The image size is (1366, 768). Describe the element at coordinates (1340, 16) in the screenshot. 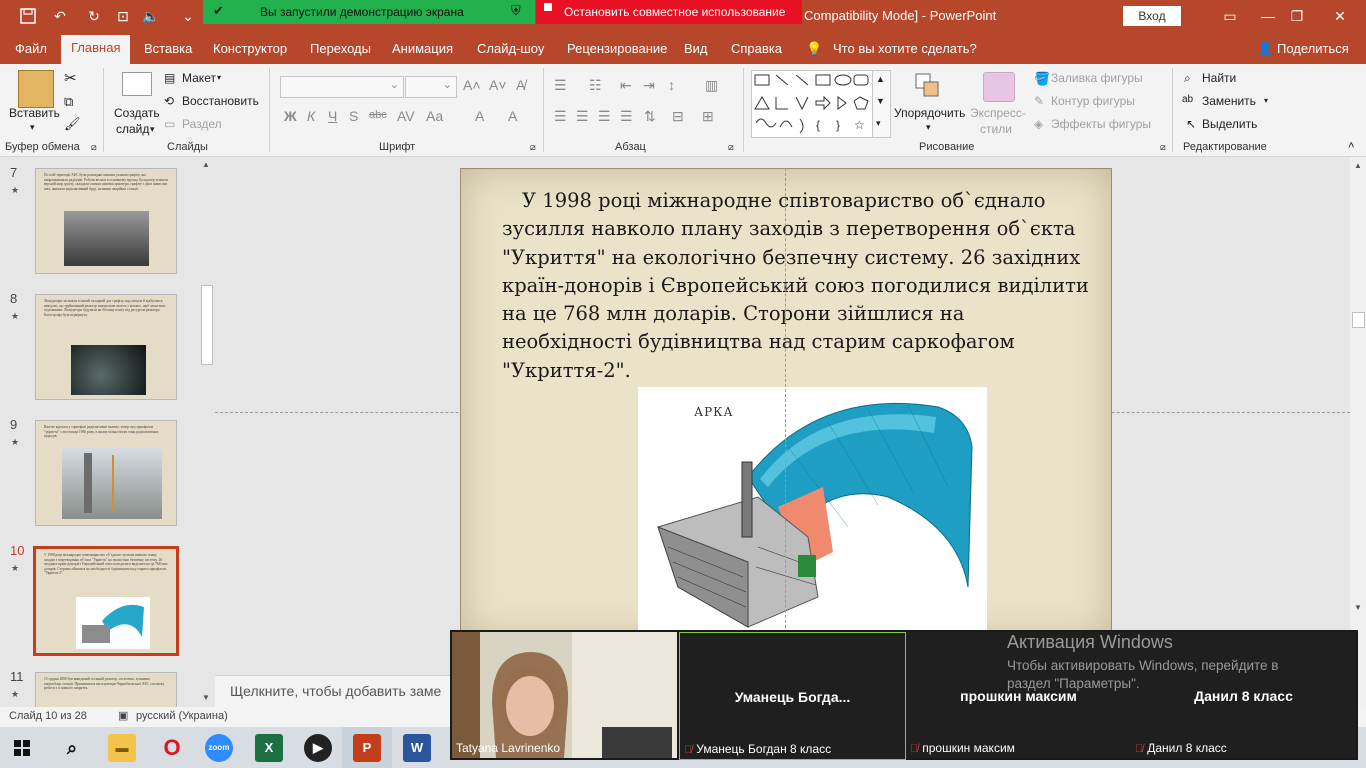

I see `close-icon: ✕` at that location.